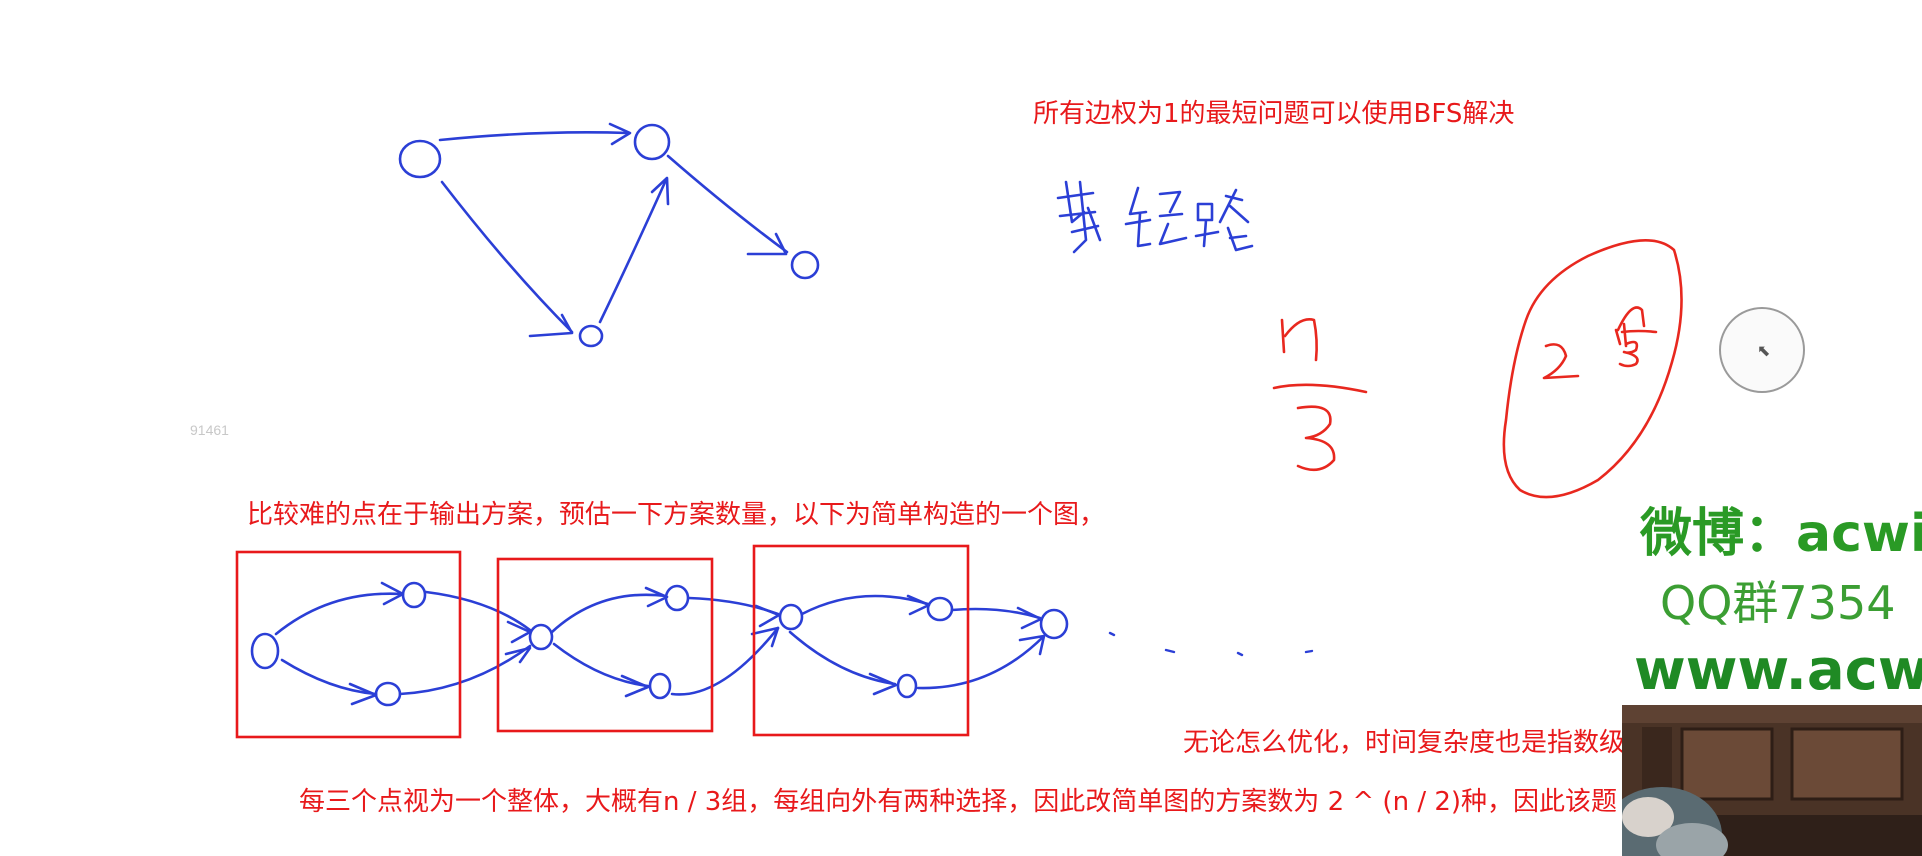  Describe the element at coordinates (633, 251) in the screenshot. I see `graph-edge-db` at that location.